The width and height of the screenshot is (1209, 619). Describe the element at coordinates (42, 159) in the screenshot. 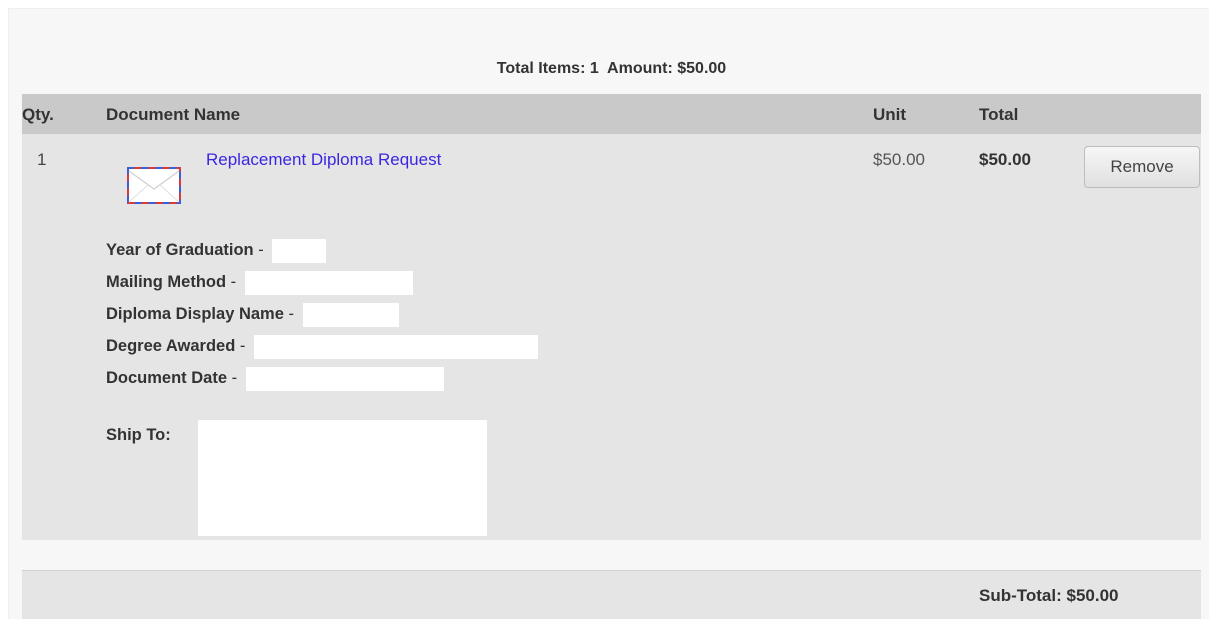

I see `item-qty: 1` at that location.